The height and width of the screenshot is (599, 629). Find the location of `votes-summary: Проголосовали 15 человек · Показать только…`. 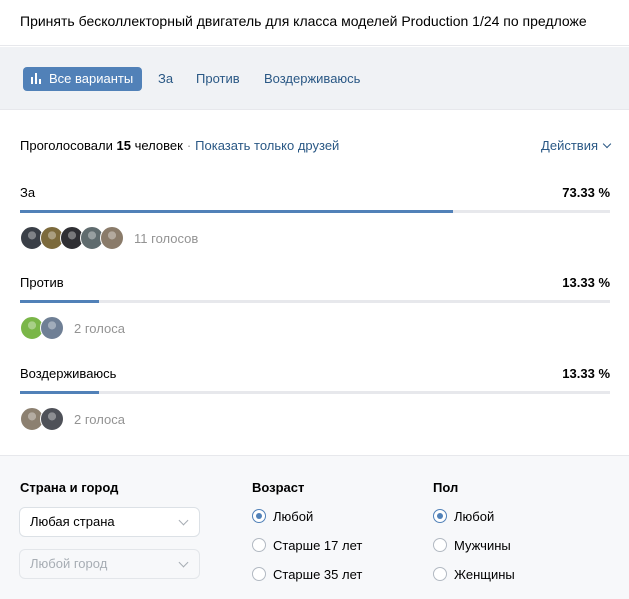

votes-summary: Проголосовали 15 человек · Показать только… is located at coordinates (179, 145).